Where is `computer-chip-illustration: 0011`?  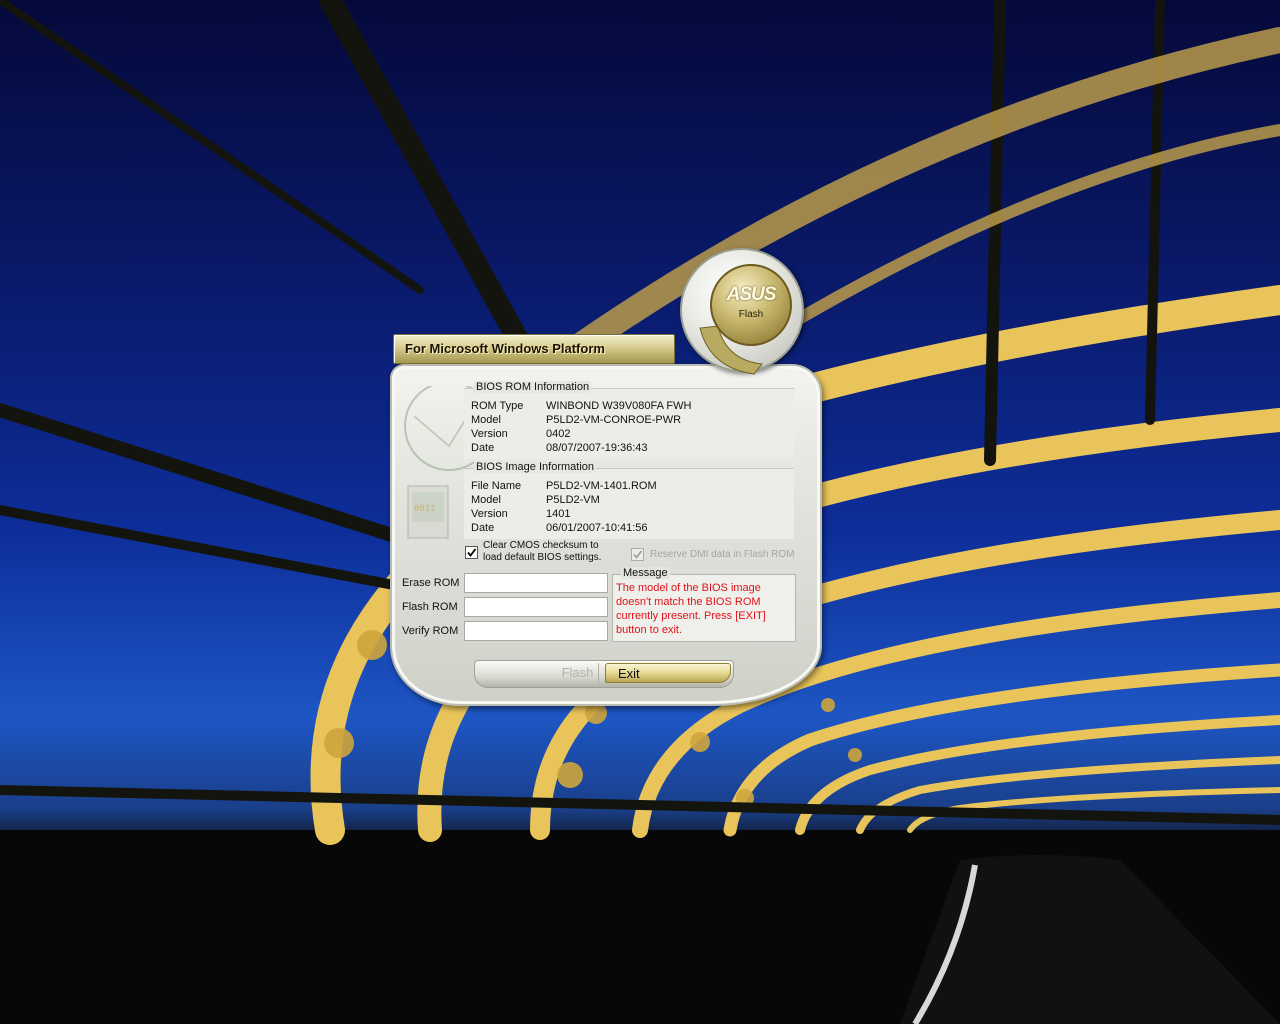
computer-chip-illustration: 0011 is located at coordinates (439, 462).